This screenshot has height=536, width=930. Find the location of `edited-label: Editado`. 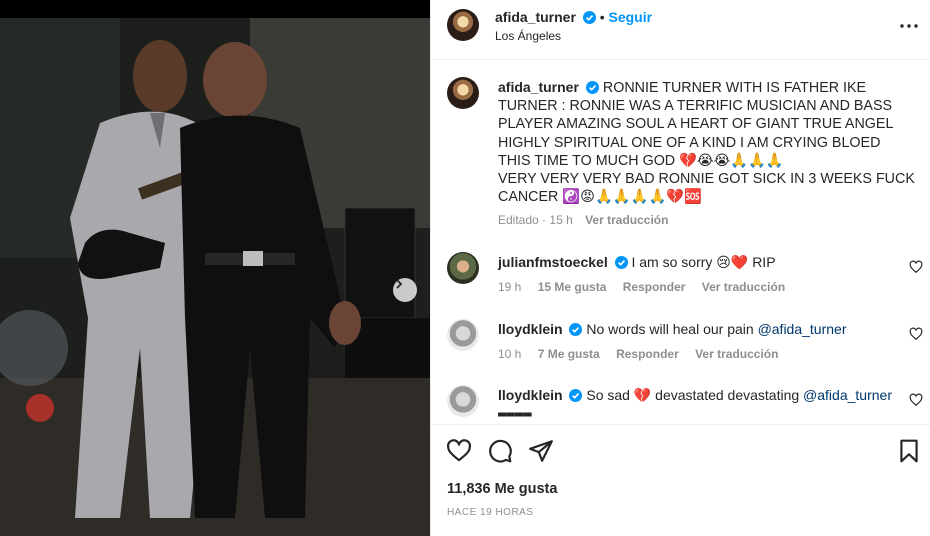

edited-label: Editado is located at coordinates (518, 220).